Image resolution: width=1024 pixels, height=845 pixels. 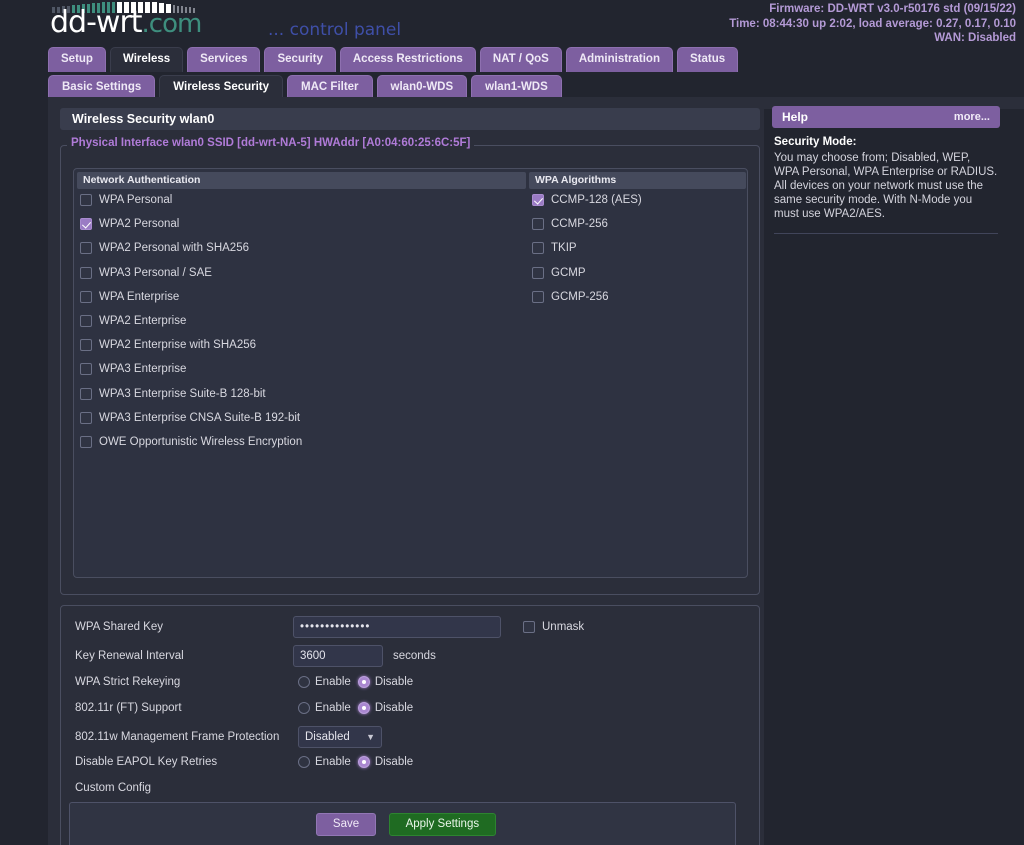 I want to click on help-section-title: Security Mode:, so click(x=815, y=142).